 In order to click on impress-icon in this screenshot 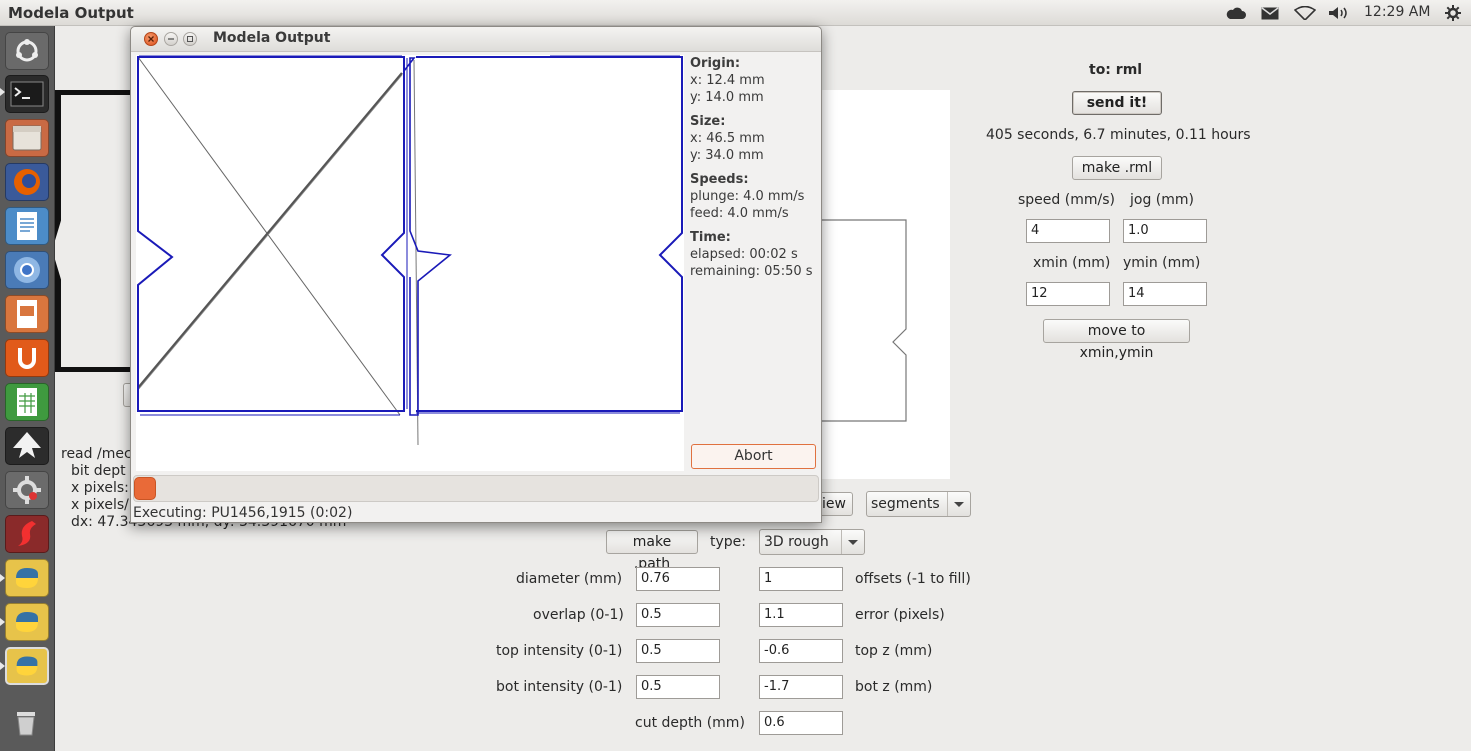, I will do `click(27, 314)`.